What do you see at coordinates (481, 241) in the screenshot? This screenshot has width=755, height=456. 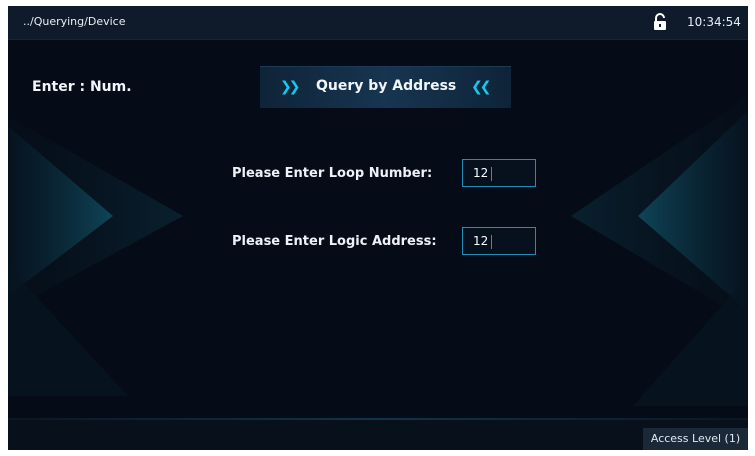 I see `logic-address-value: 12` at bounding box center [481, 241].